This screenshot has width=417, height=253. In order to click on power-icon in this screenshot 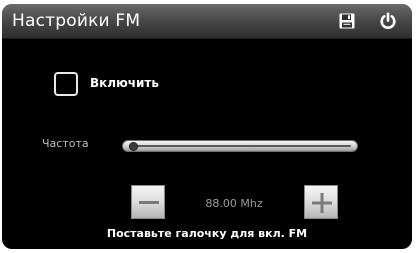, I will do `click(388, 21)`.